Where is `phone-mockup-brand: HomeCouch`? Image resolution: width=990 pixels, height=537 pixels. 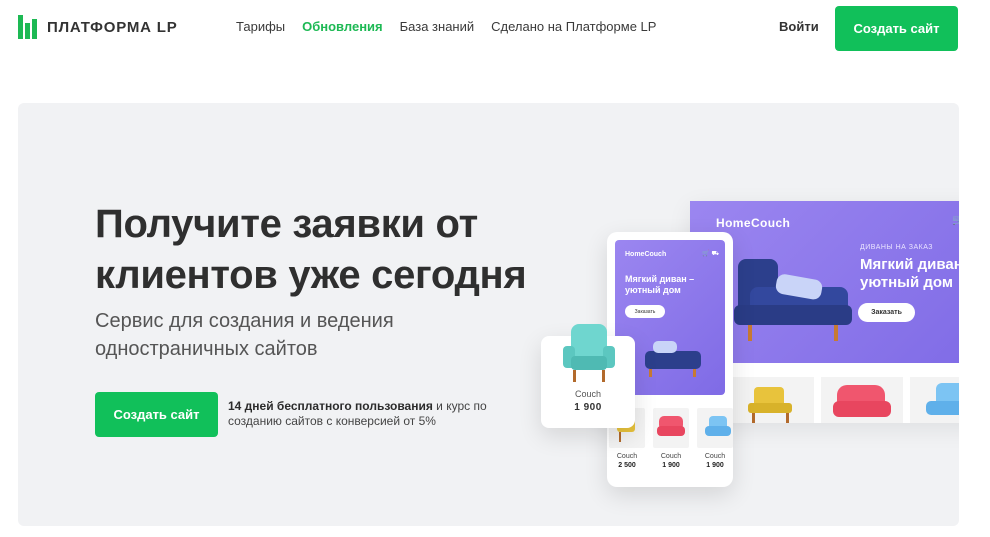 phone-mockup-brand: HomeCouch is located at coordinates (646, 254).